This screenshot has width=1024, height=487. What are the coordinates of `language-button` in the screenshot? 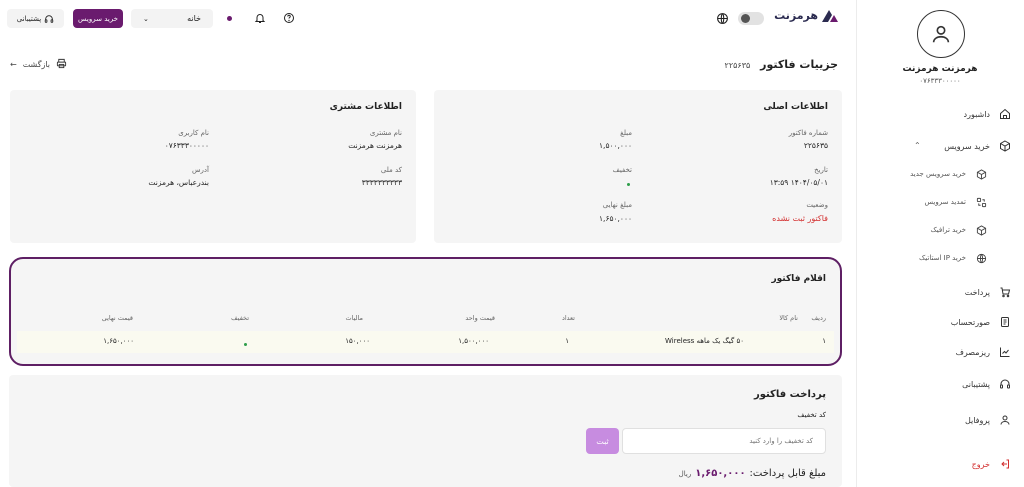 It's located at (722, 18).